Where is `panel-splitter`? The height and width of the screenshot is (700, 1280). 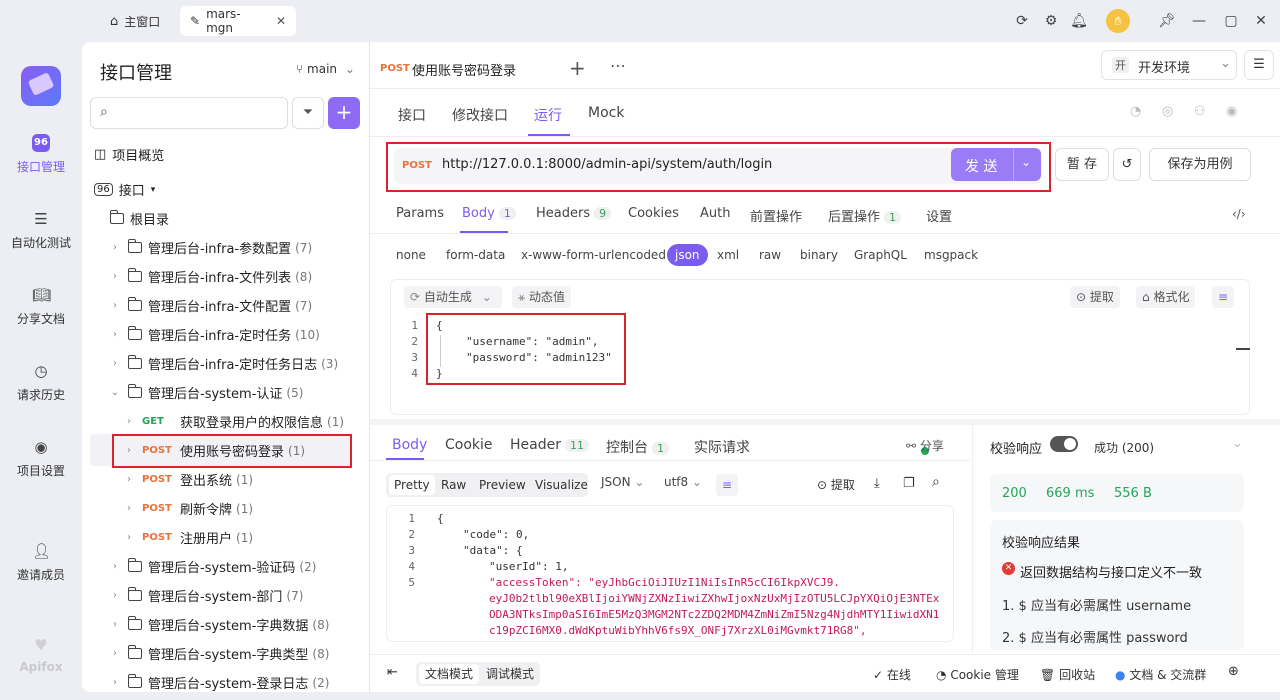 panel-splitter is located at coordinates (825, 422).